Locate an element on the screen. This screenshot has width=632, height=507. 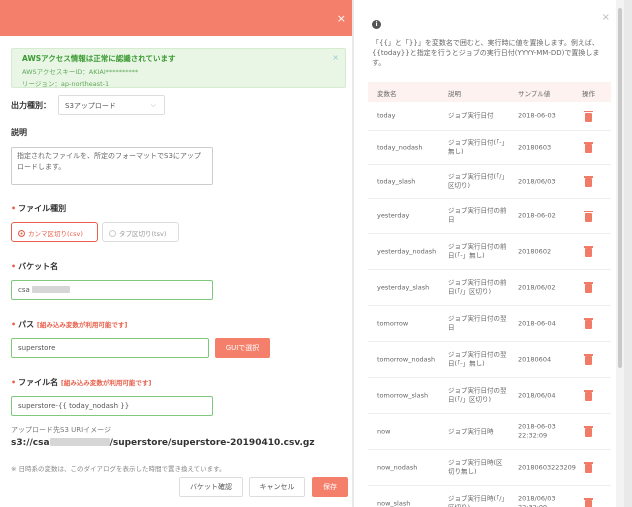
cell-sample: 20180603 is located at coordinates (535, 146).